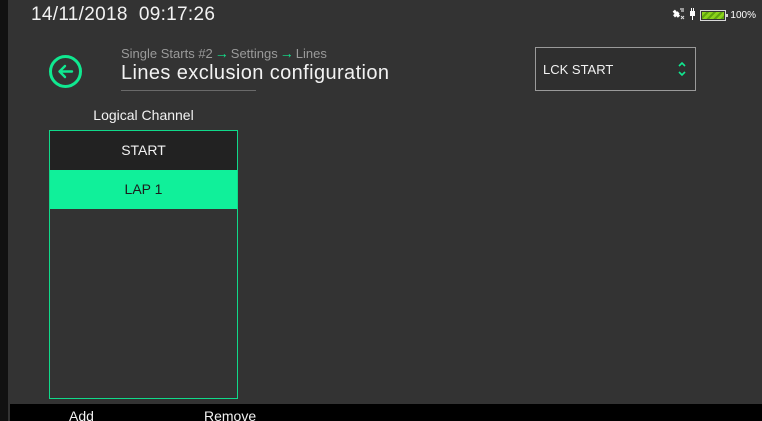 Image resolution: width=762 pixels, height=421 pixels. Describe the element at coordinates (4, 210) in the screenshot. I see `screen-edge` at that location.